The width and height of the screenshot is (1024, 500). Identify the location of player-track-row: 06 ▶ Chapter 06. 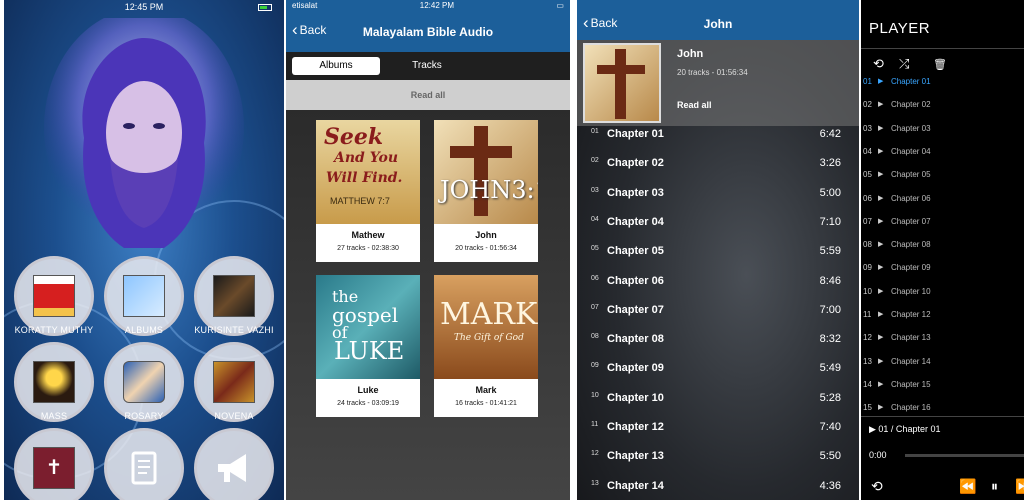
(942, 204).